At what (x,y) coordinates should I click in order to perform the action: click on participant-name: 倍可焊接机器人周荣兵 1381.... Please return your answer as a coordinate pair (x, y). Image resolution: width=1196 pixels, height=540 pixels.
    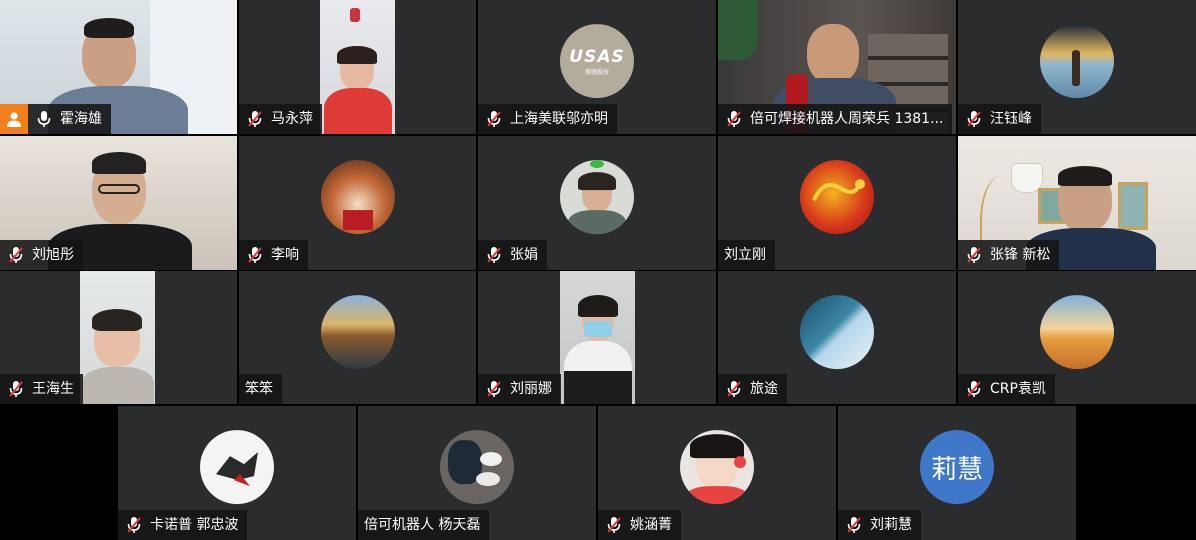
    Looking at the image, I should click on (847, 119).